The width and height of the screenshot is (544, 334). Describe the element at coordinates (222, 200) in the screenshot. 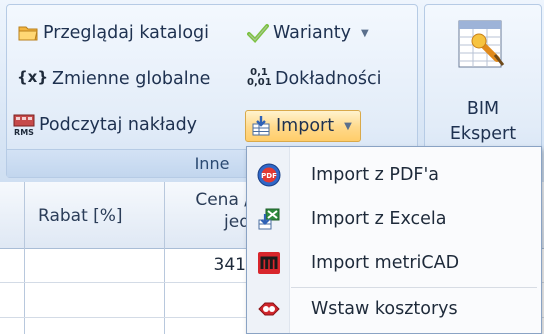

I see `cena-header-line1: Cena /` at that location.